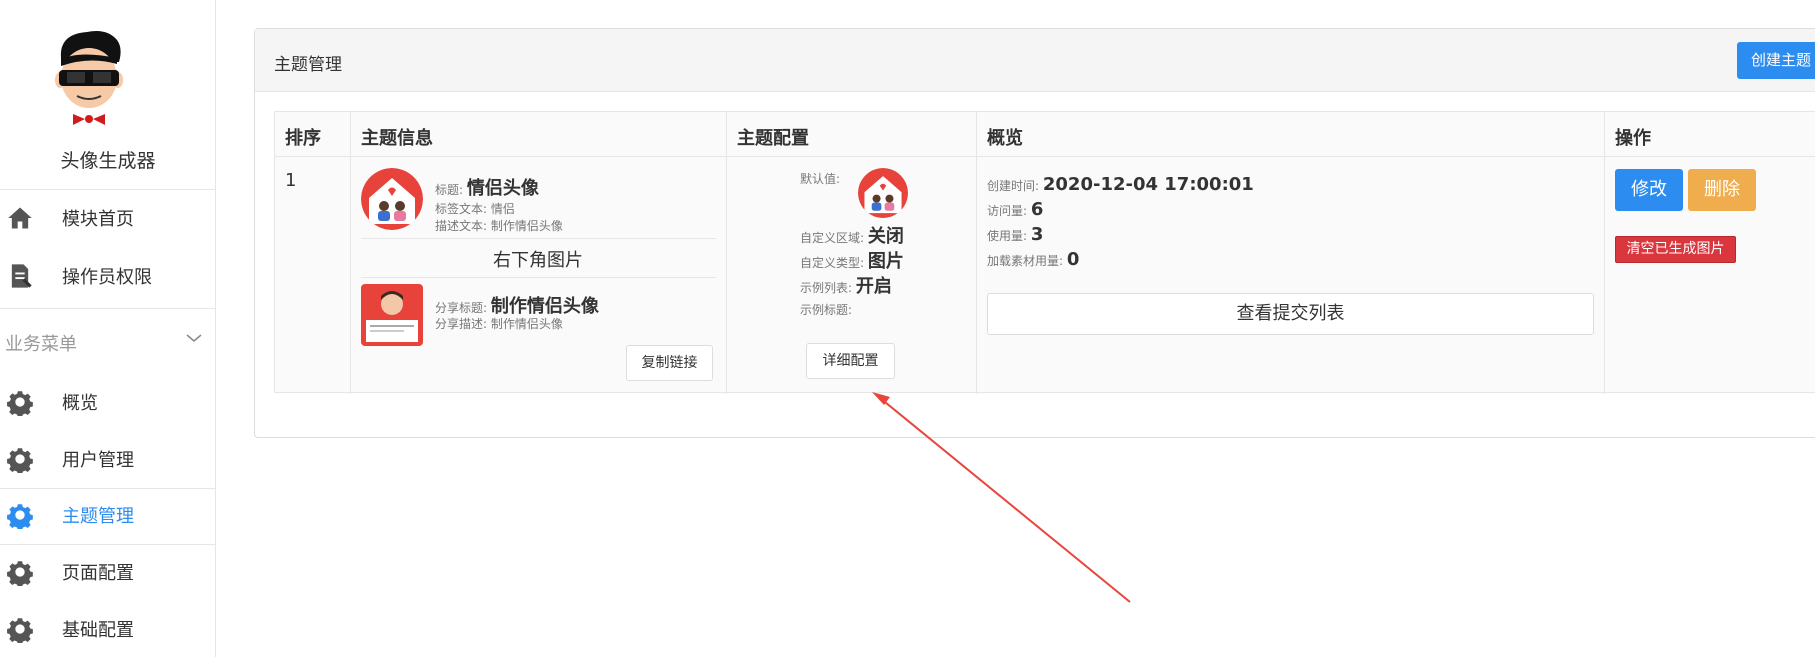 This screenshot has height=657, width=1815. Describe the element at coordinates (1722, 190) in the screenshot. I see `delete-button: 删除` at that location.